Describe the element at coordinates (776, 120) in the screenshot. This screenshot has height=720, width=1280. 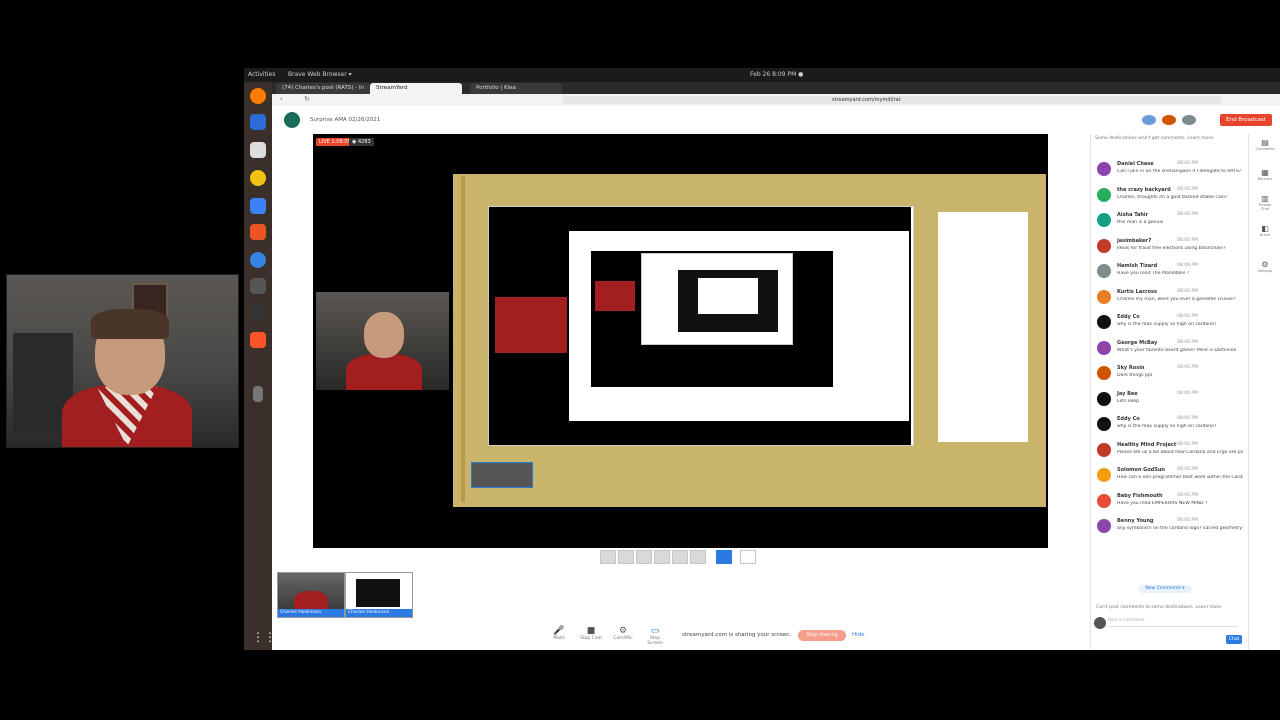
I see `streamyard-header: Surprise AMA 02/26/2021 End Broadcast` at that location.